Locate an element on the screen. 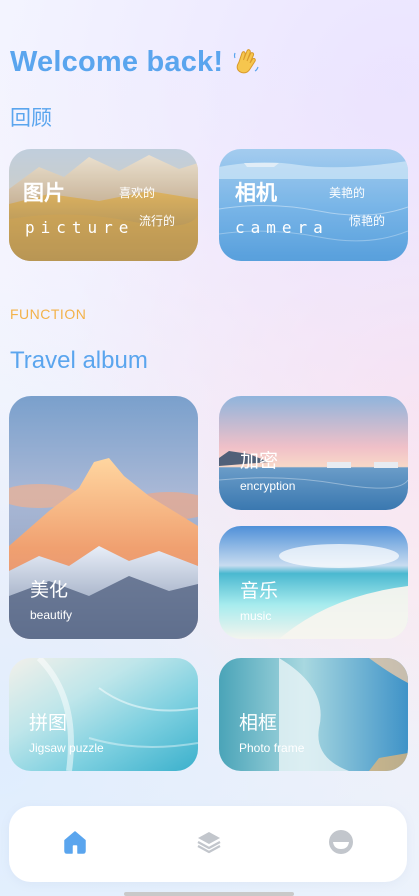 The height and width of the screenshot is (896, 419). beautify-card-image is located at coordinates (103, 517).